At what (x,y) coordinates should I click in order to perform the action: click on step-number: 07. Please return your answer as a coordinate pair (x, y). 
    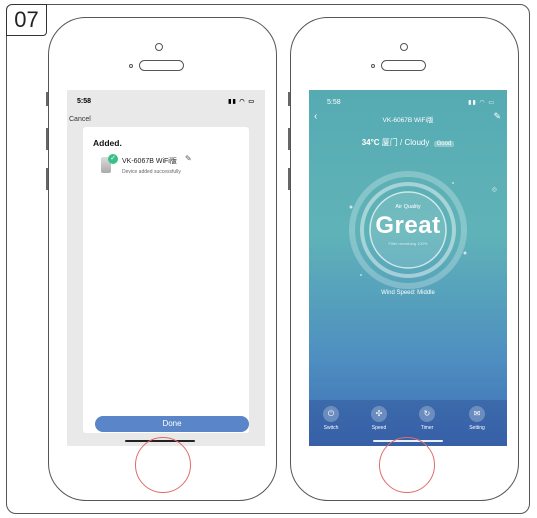
    Looking at the image, I should click on (26, 20).